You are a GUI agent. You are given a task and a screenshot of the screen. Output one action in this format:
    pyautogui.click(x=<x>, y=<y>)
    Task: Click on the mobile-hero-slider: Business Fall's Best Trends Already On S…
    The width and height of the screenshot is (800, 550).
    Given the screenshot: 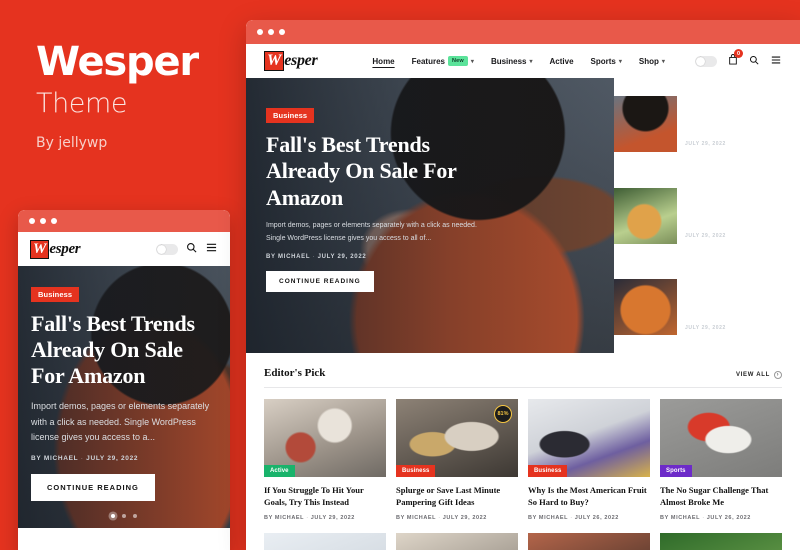 What is the action you would take?
    pyautogui.click(x=124, y=397)
    